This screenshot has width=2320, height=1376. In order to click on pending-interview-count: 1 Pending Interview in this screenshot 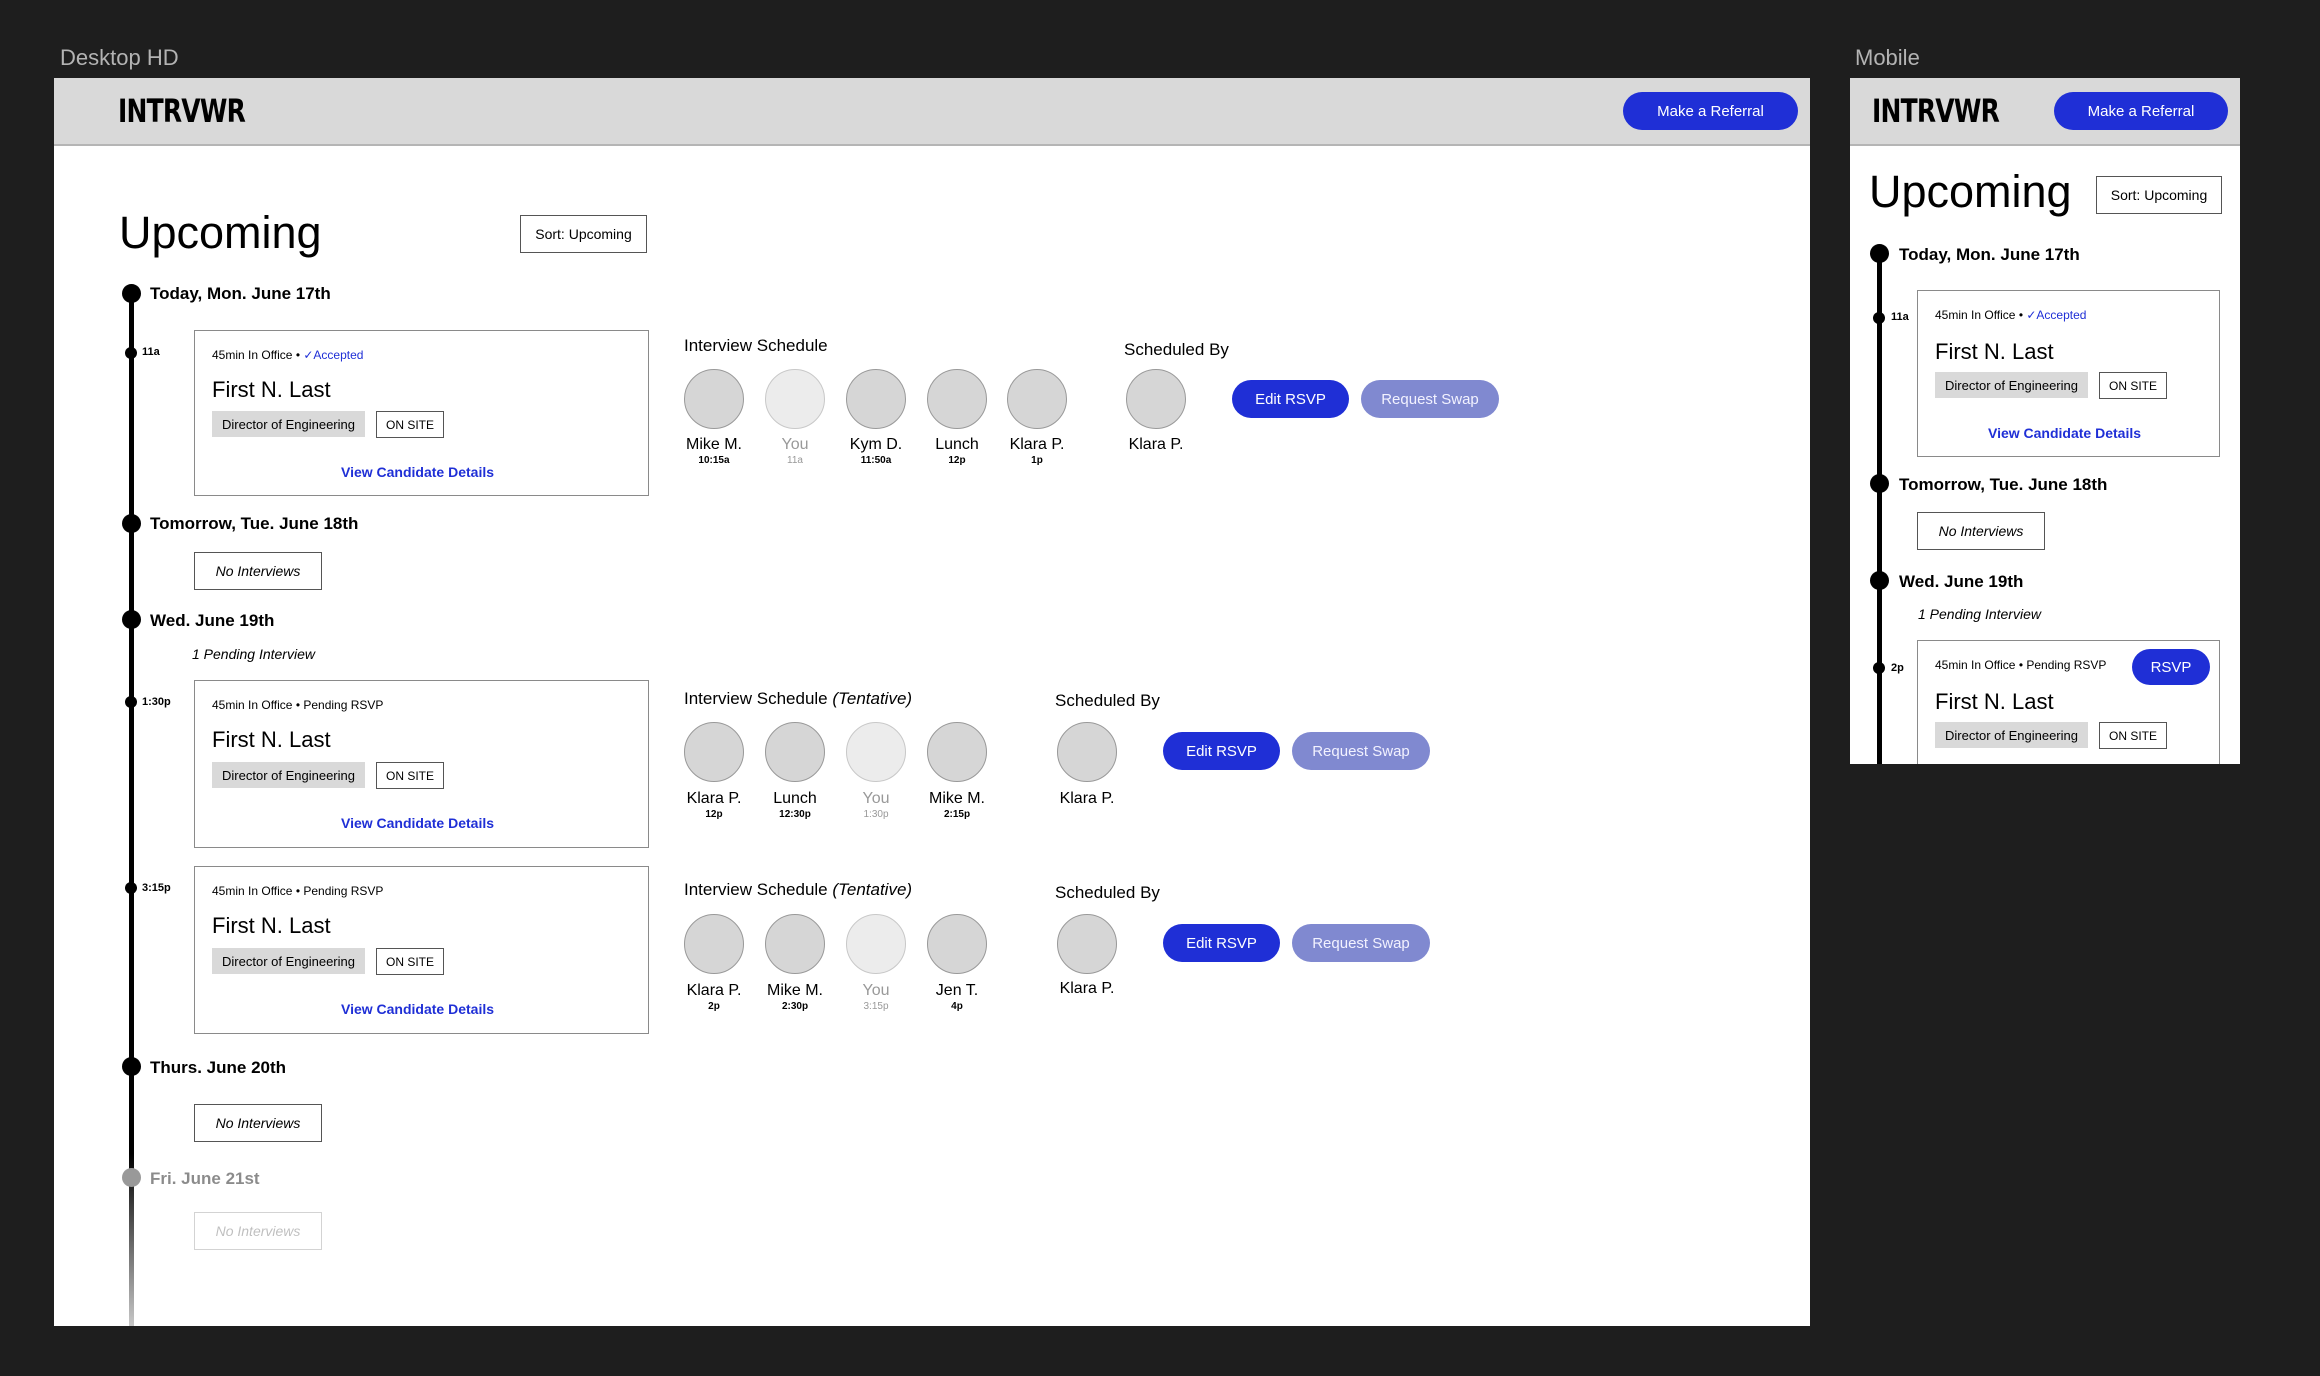, I will do `click(253, 654)`.